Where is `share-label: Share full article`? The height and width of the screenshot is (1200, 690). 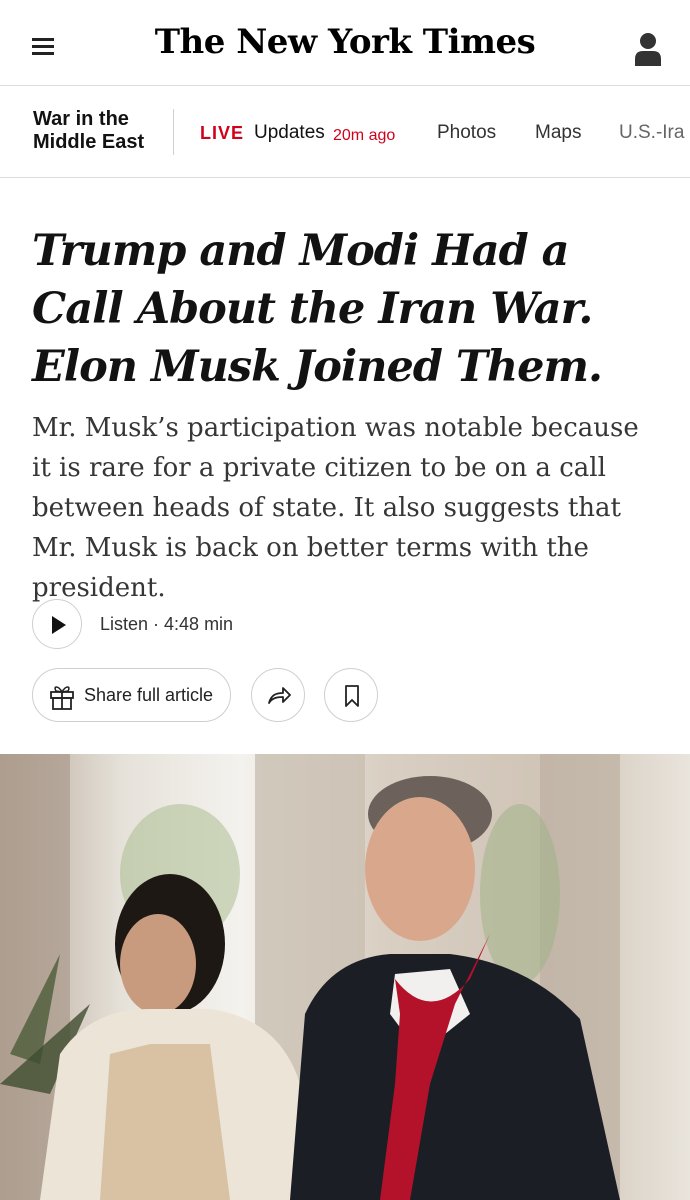 share-label: Share full article is located at coordinates (149, 695).